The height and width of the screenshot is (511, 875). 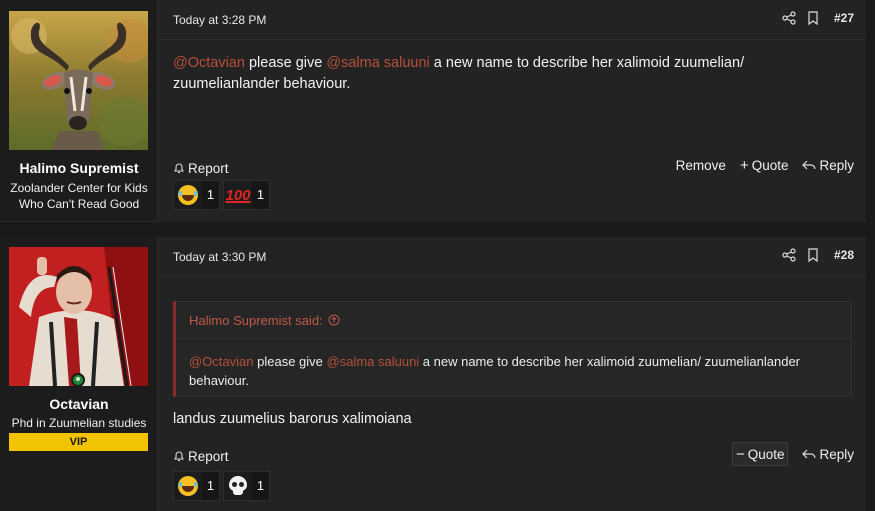 I want to click on reaction-skull: 1, so click(x=246, y=486).